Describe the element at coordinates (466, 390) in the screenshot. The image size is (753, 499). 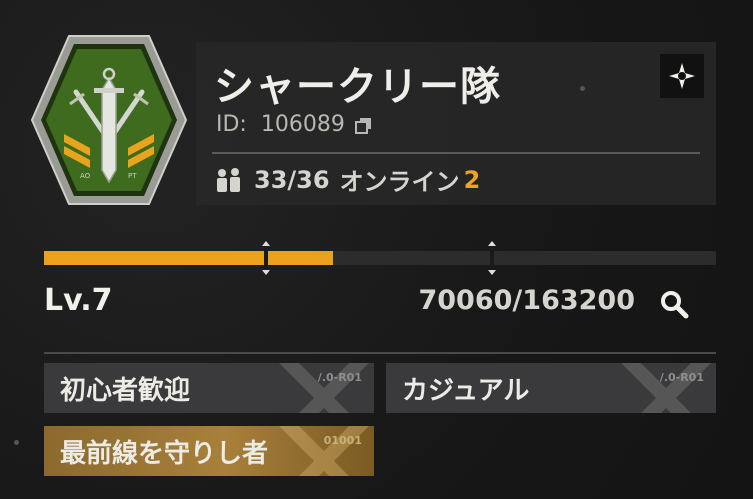
I see `tag-label: カジュアル` at that location.